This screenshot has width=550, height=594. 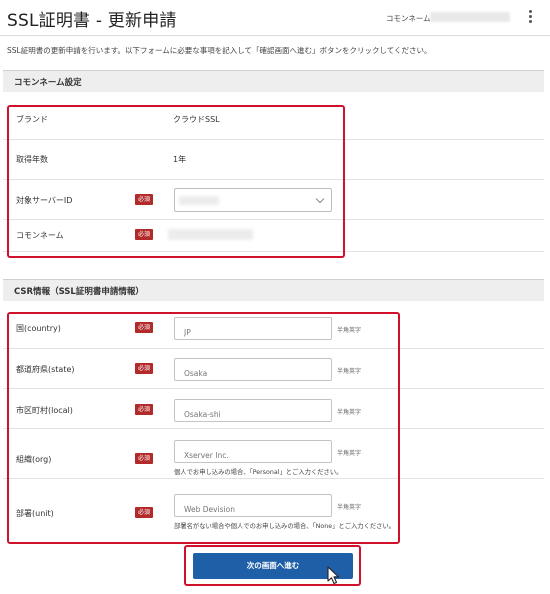 What do you see at coordinates (275, 18) in the screenshot?
I see `page-header: SSL証明書 - 更新申請 コモンネーム` at bounding box center [275, 18].